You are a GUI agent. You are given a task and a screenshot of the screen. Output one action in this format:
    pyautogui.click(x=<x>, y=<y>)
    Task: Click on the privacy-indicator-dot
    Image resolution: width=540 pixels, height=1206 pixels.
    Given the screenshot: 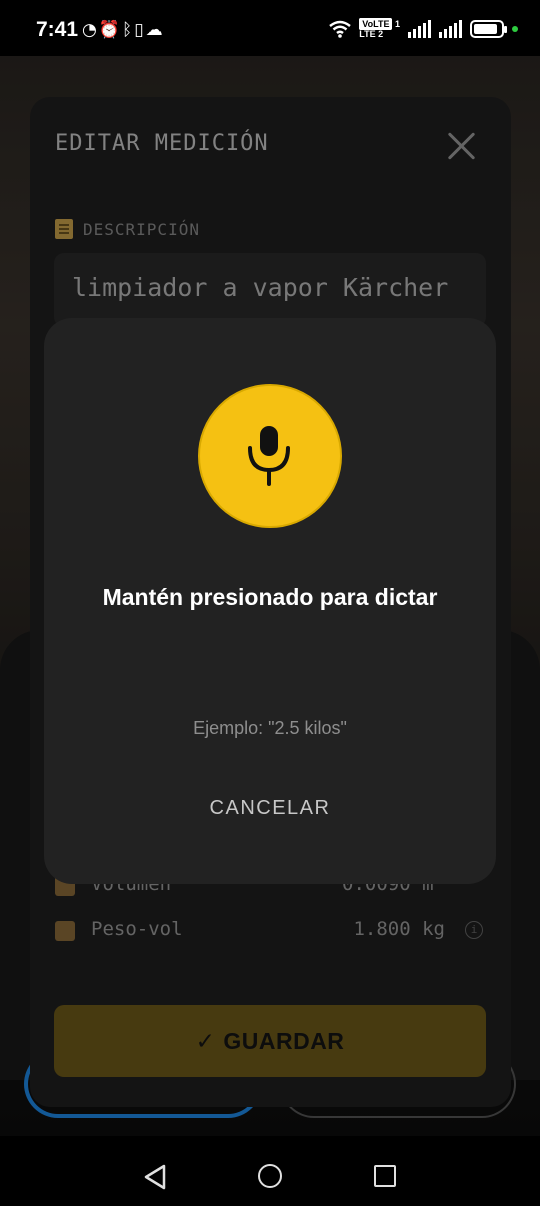 What is the action you would take?
    pyautogui.click(x=515, y=29)
    